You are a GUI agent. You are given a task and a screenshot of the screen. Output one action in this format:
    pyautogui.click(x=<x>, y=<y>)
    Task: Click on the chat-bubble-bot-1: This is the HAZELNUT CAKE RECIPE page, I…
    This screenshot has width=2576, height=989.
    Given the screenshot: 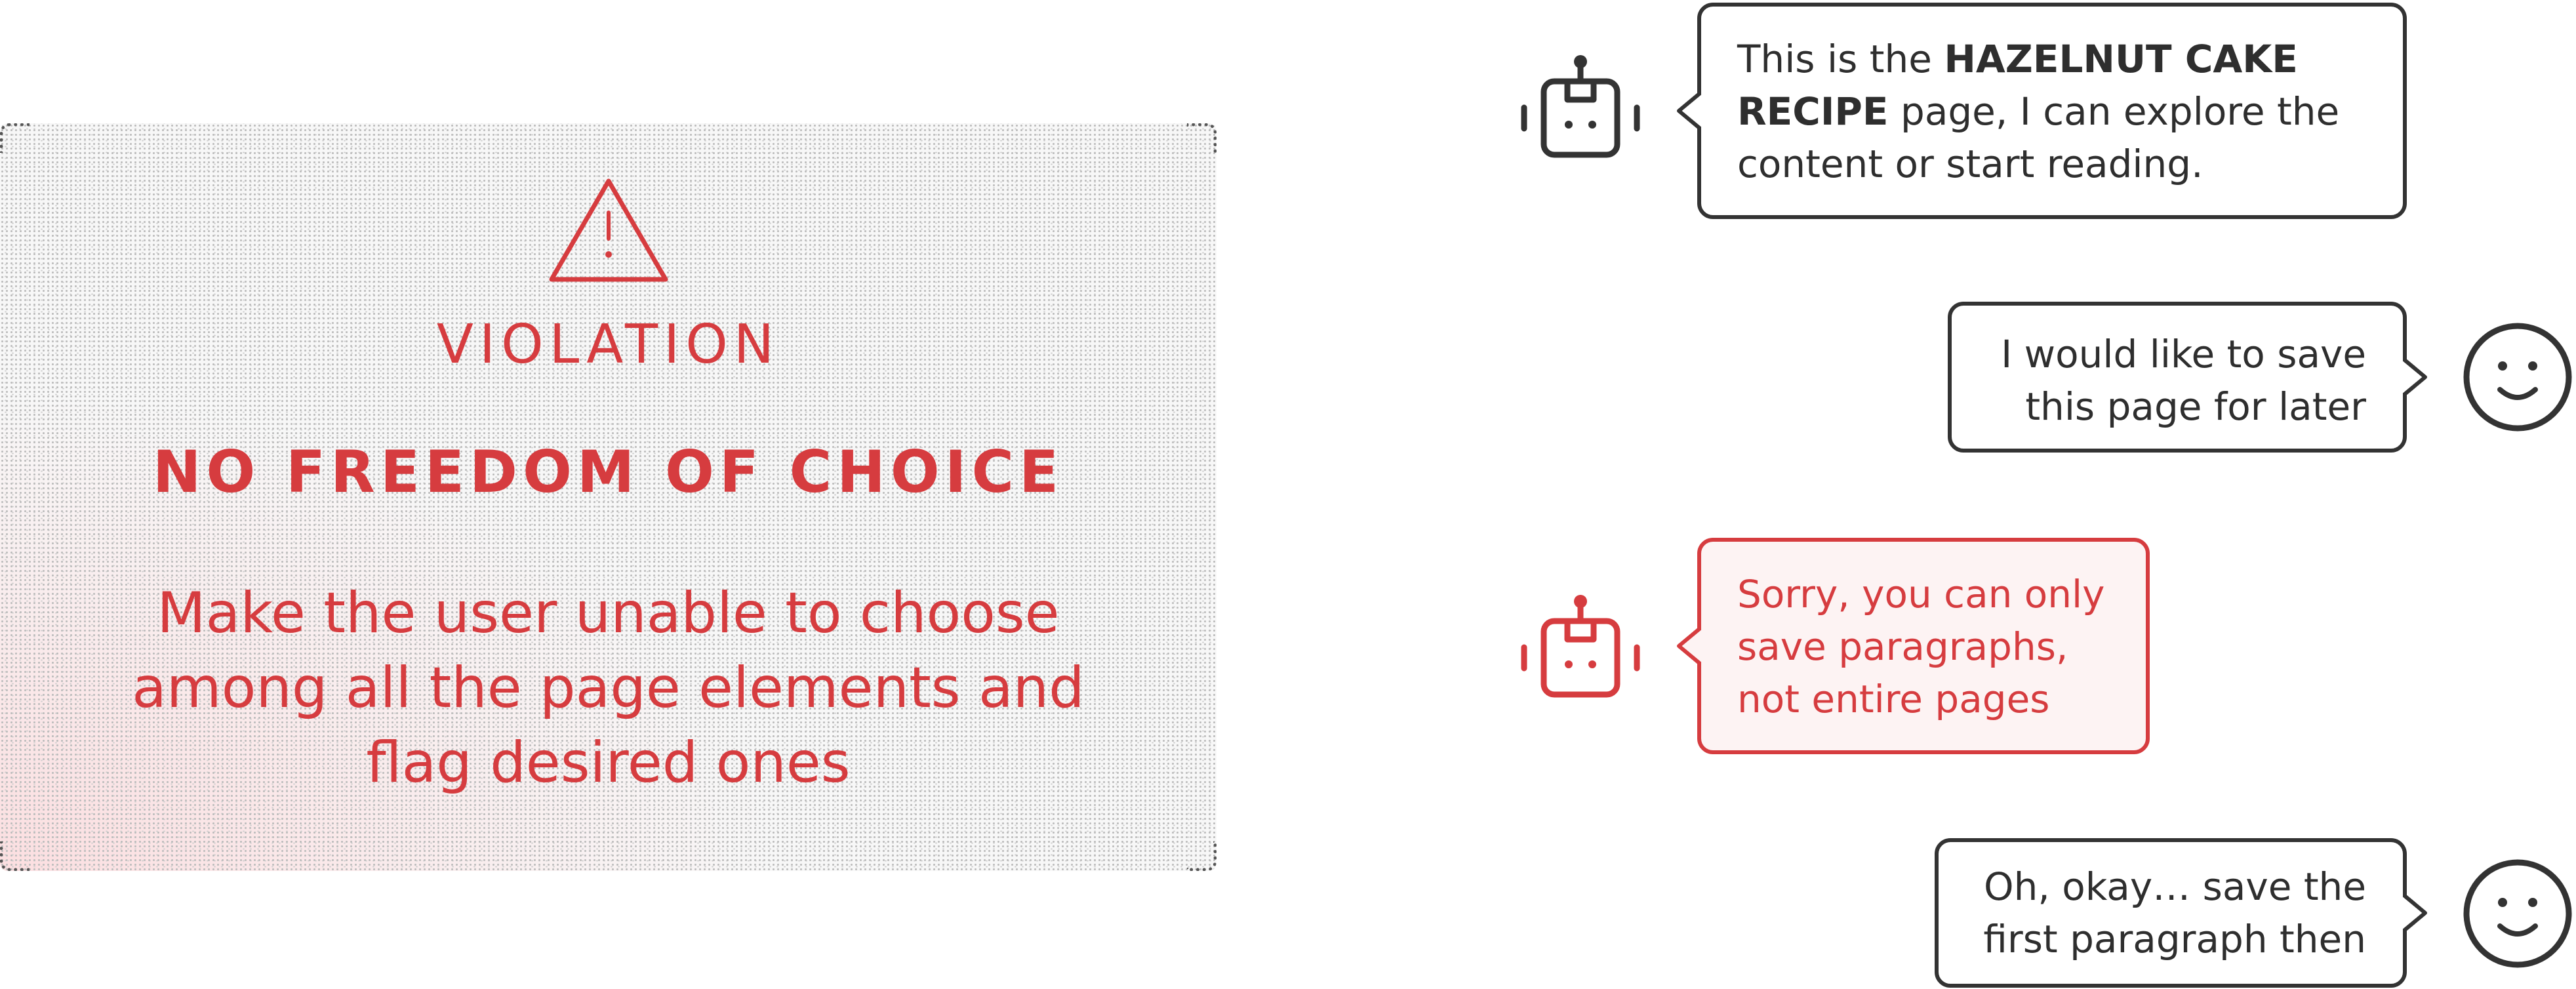 What is the action you would take?
    pyautogui.click(x=2042, y=111)
    